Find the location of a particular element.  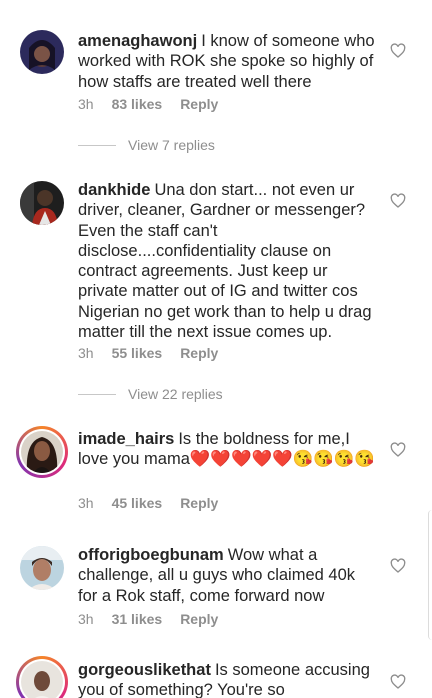

comment-username: amenaghawonj is located at coordinates (137, 41).